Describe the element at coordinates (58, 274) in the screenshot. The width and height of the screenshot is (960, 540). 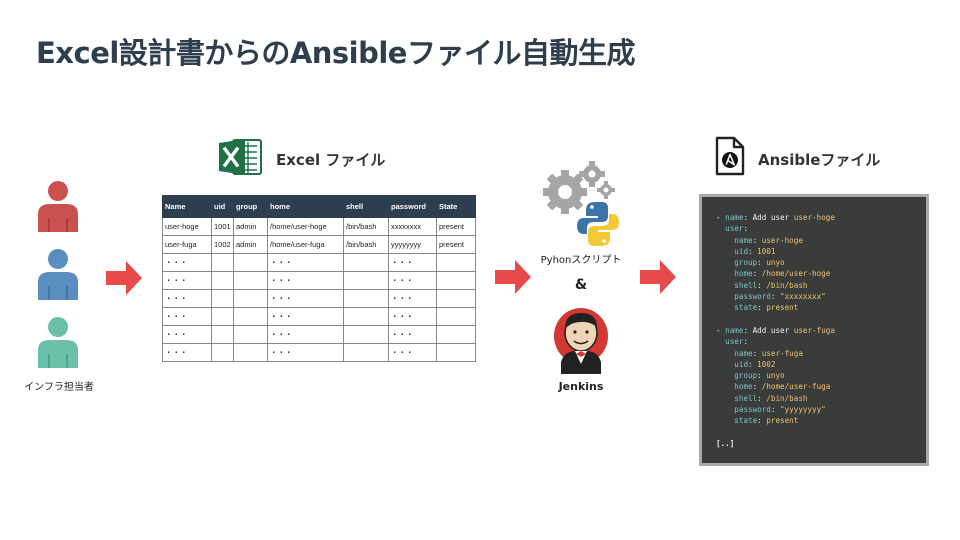
I see `person-icon-blue` at that location.